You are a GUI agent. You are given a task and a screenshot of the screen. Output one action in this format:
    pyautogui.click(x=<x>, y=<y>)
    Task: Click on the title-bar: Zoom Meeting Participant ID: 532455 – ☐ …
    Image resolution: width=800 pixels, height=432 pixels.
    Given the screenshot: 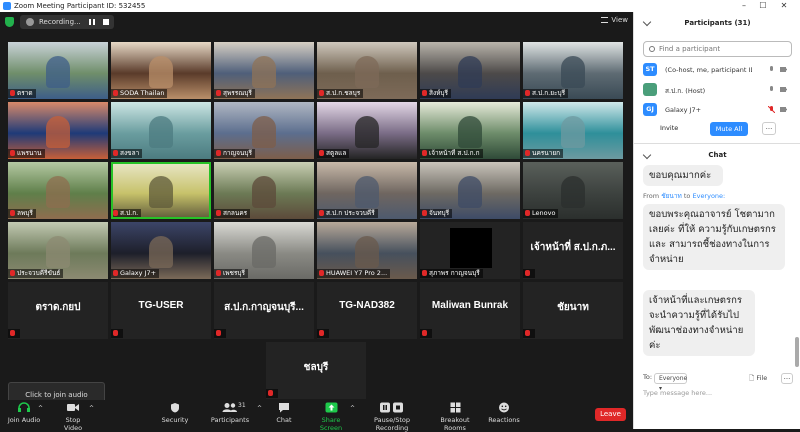 What is the action you would take?
    pyautogui.click(x=400, y=6)
    